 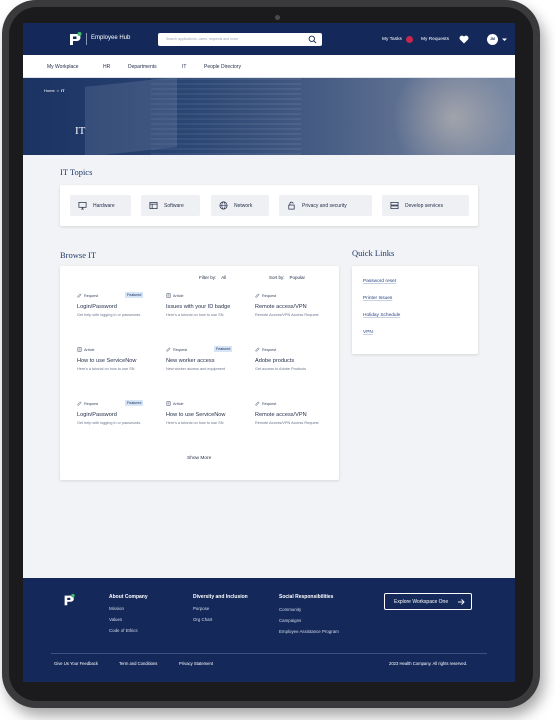 I want to click on globe-icon, so click(x=223, y=205).